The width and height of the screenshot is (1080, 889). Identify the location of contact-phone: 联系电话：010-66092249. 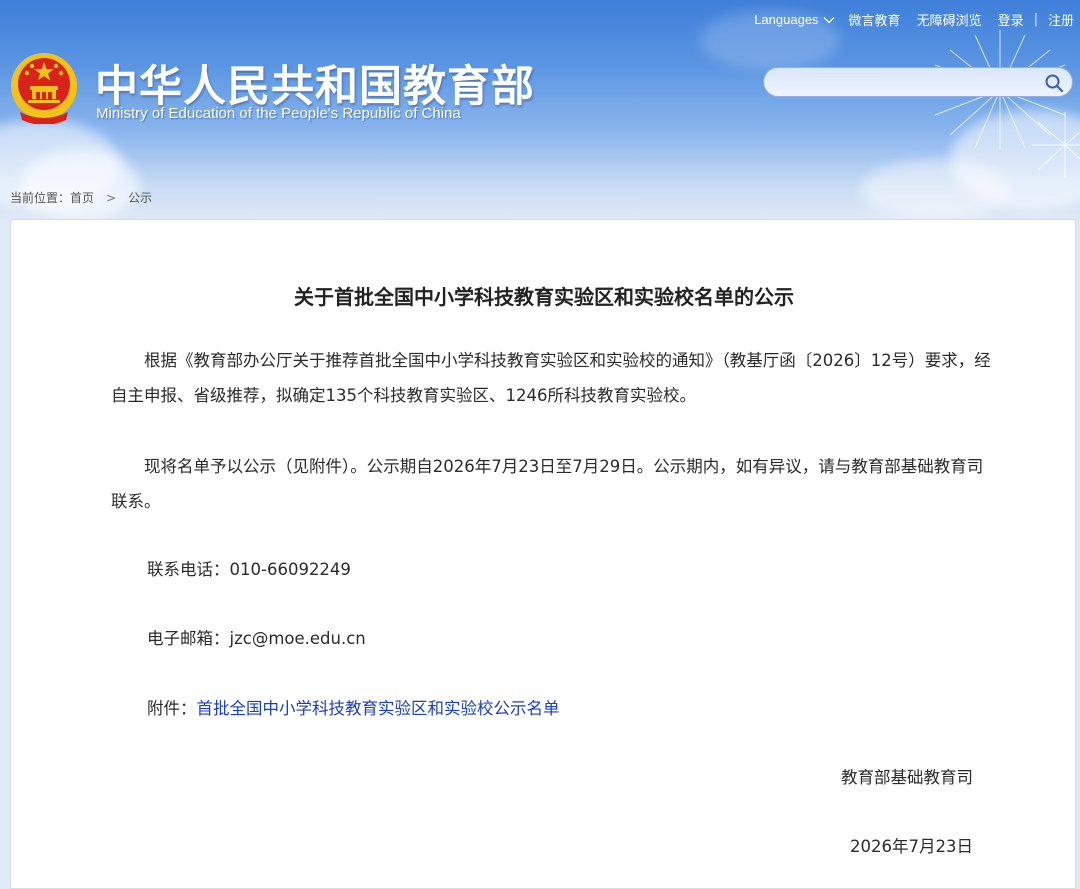
(249, 568).